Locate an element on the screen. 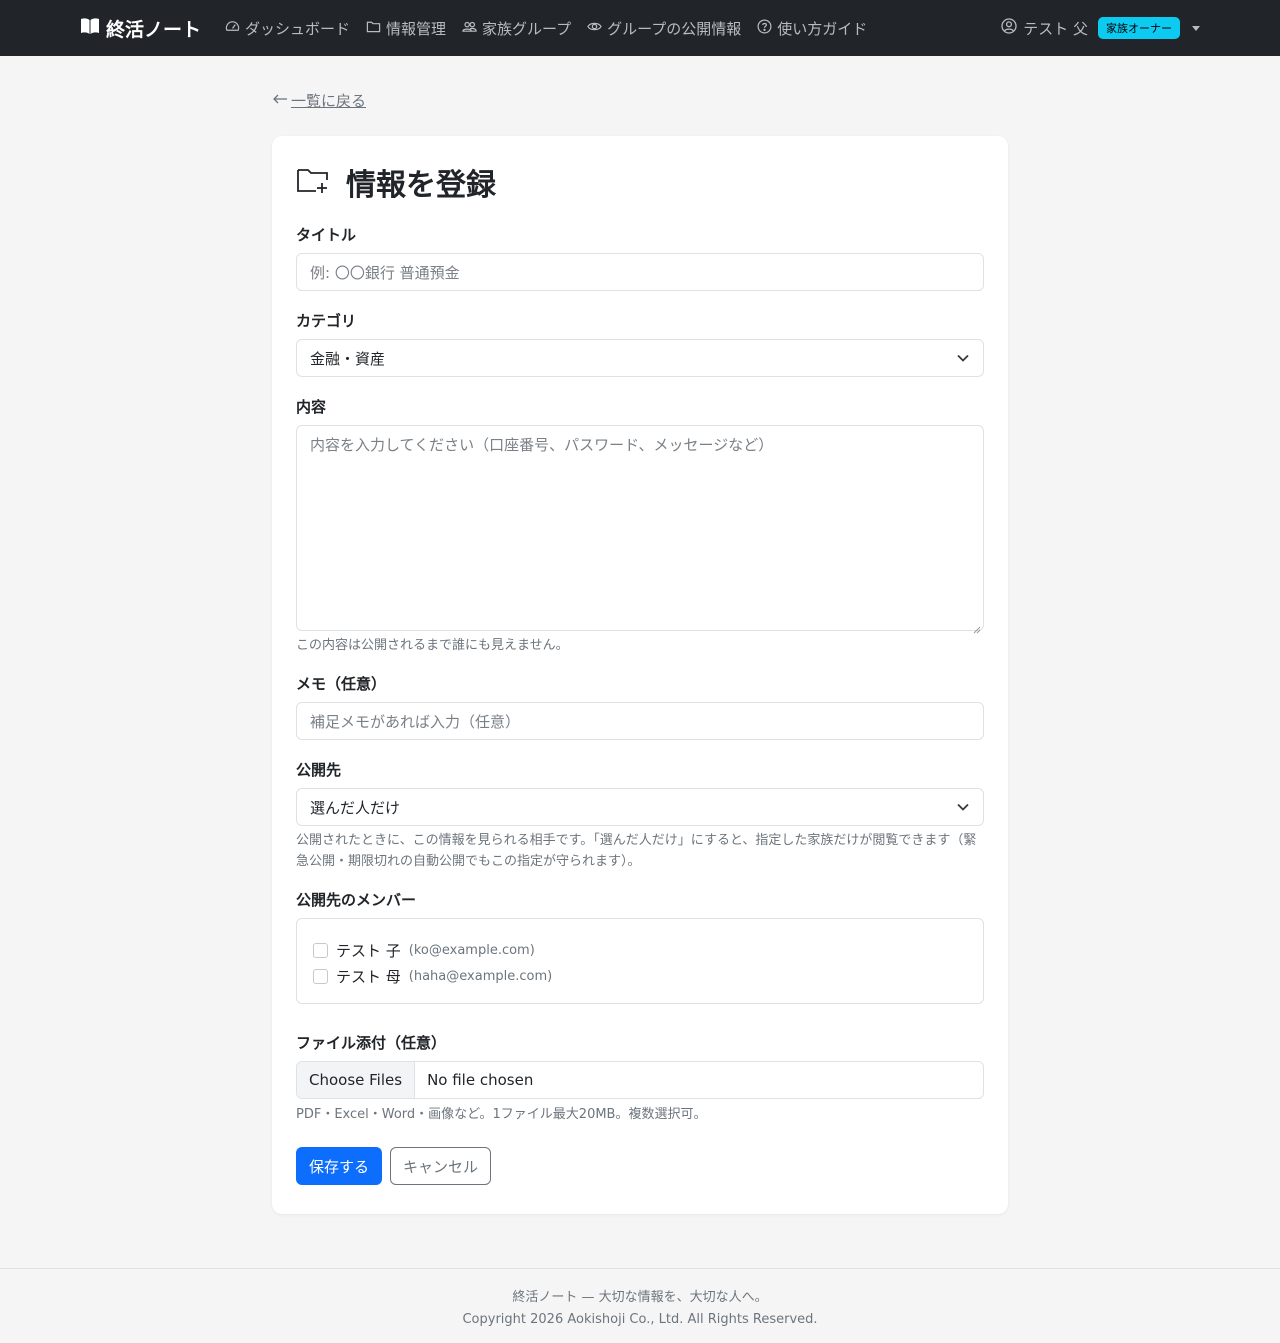  content-textarea: 内容を入力してください（口座番号、パスワード、メッセージなど） is located at coordinates (640, 529).